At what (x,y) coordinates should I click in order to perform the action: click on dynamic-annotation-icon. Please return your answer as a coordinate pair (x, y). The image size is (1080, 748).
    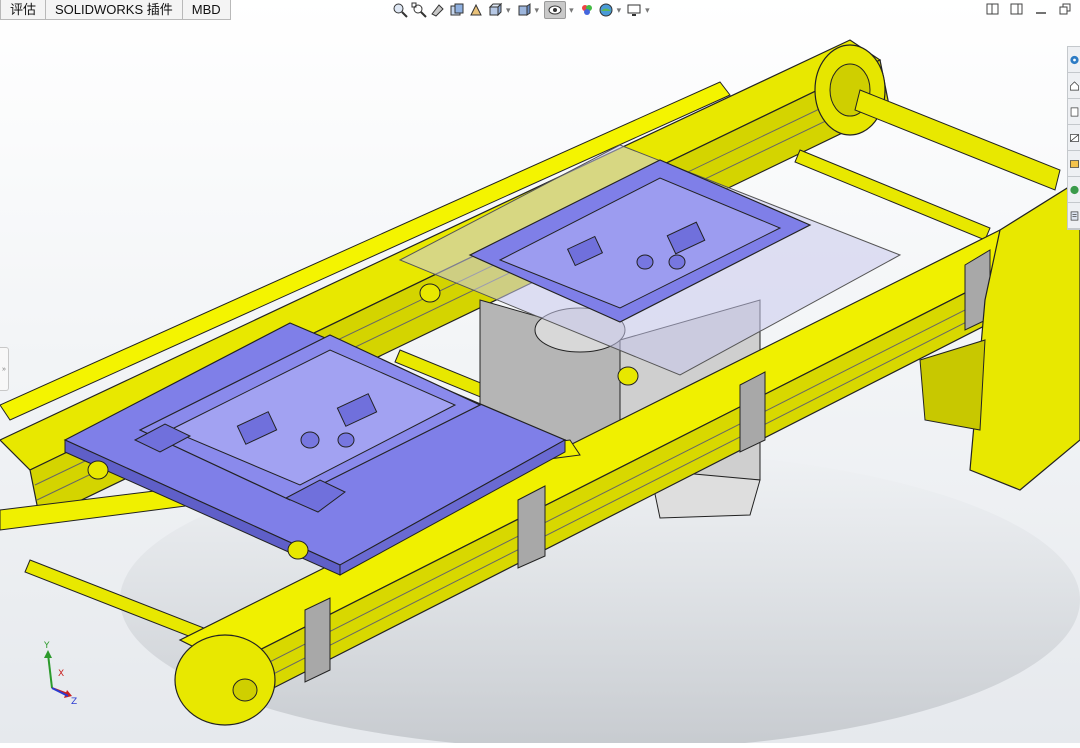
    Looking at the image, I should click on (476, 10).